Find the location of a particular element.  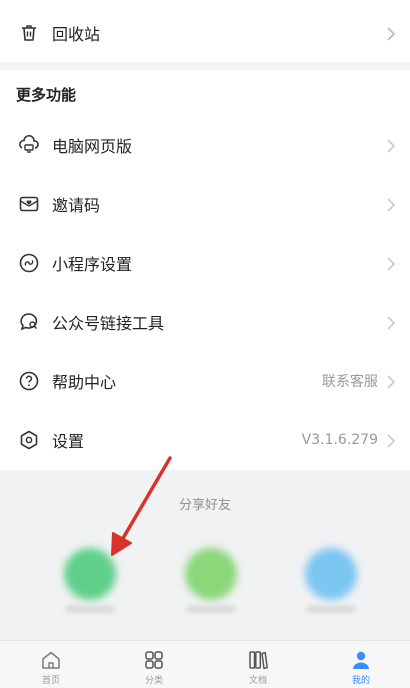

menu-label: 帮助中心 is located at coordinates (84, 382).